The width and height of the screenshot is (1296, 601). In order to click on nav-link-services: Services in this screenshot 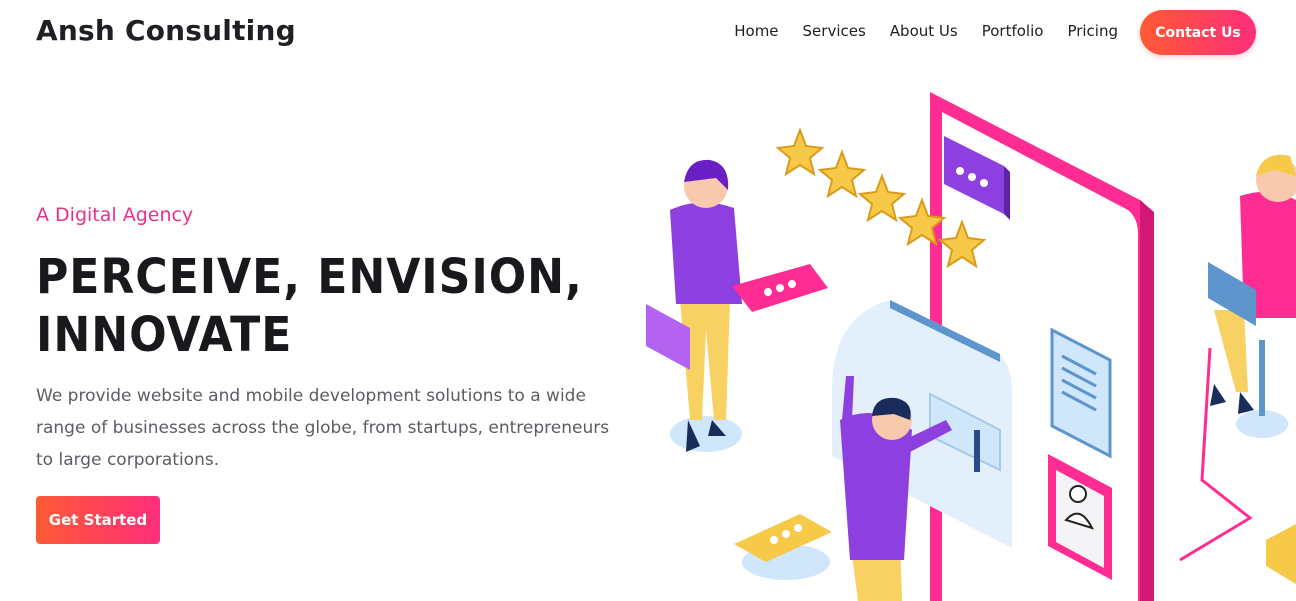, I will do `click(834, 31)`.